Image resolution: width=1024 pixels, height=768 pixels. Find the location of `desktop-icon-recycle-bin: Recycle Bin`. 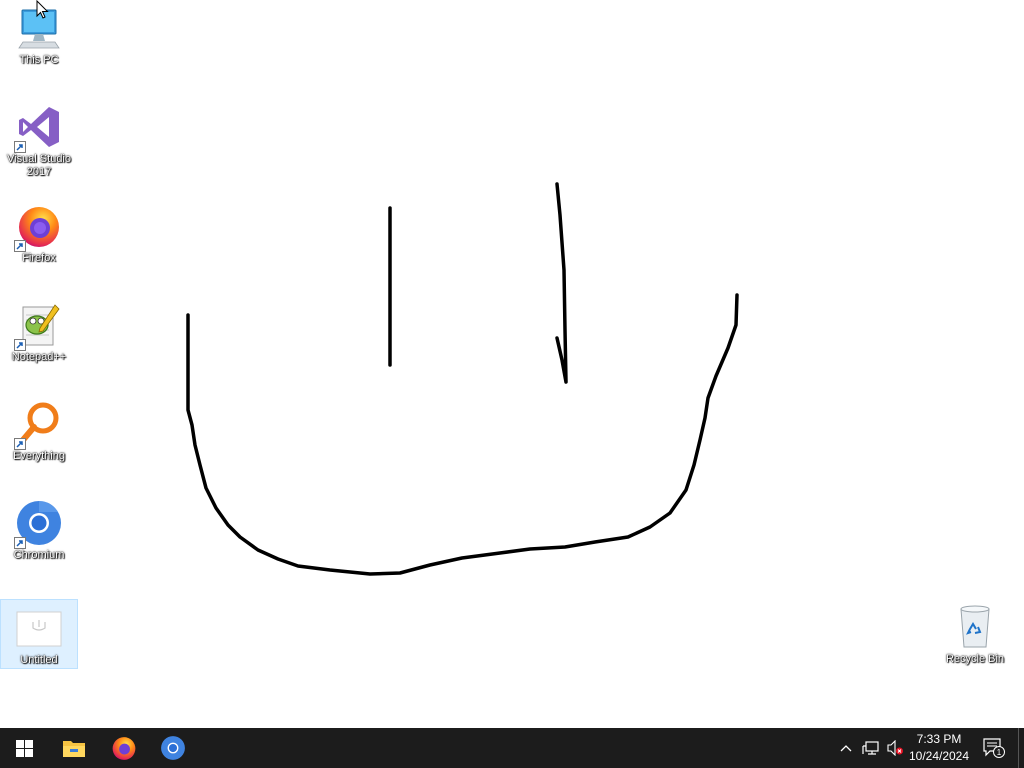

desktop-icon-recycle-bin: Recycle Bin is located at coordinates (975, 634).